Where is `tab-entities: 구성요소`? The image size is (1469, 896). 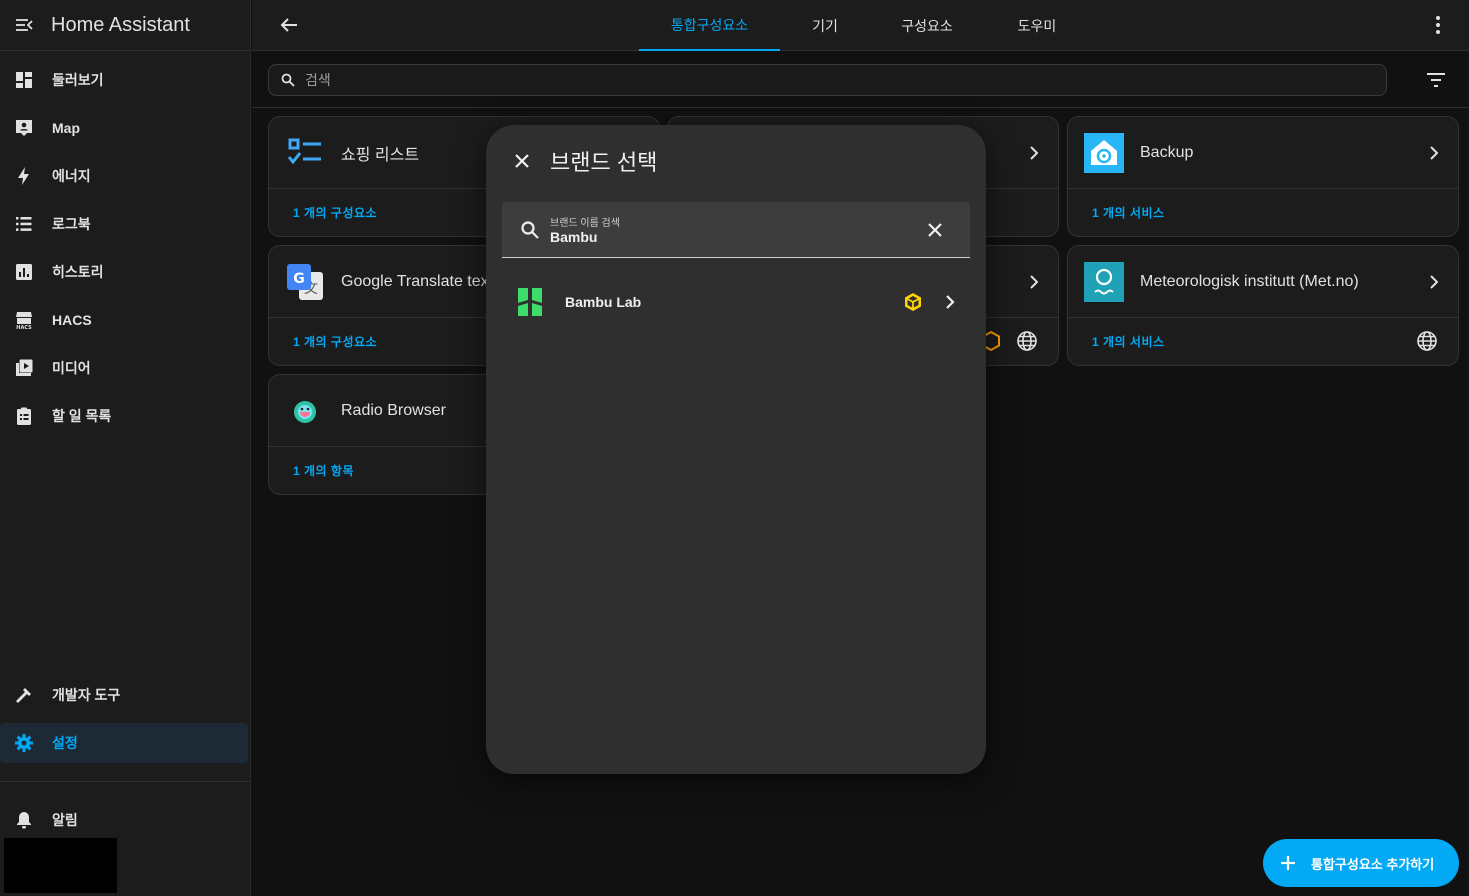 tab-entities: 구성요소 is located at coordinates (927, 25).